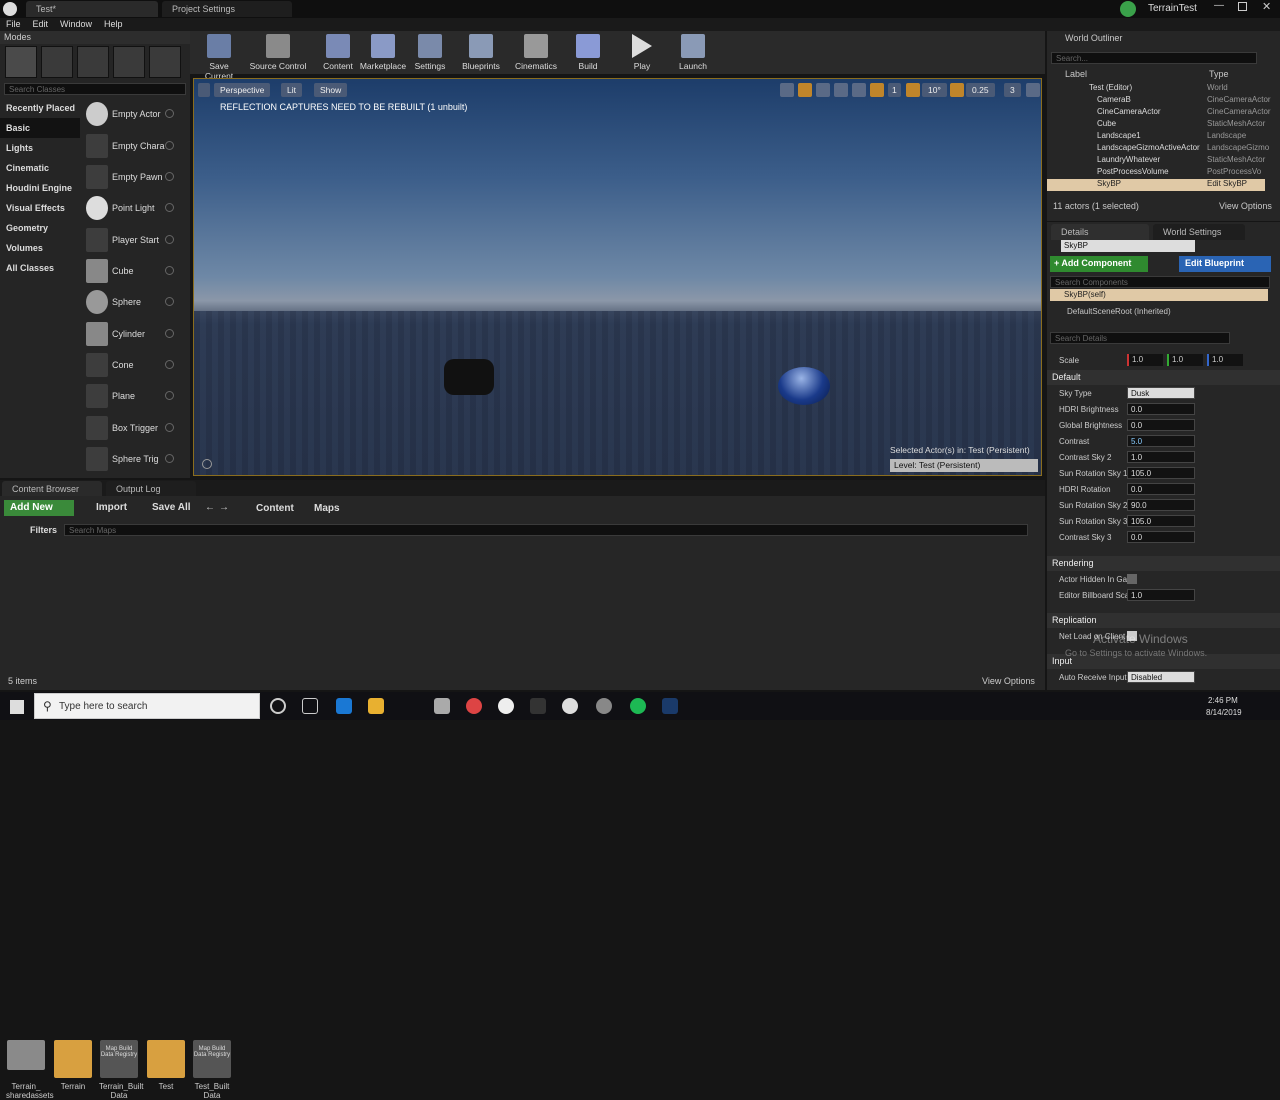 The width and height of the screenshot is (1280, 1100). I want to click on epic-games-icon, so click(538, 706).